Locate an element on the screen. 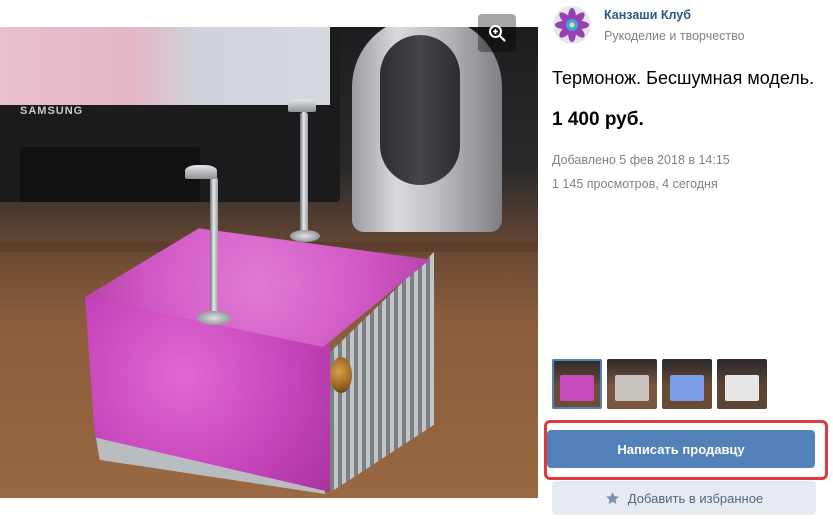 The height and width of the screenshot is (524, 833). shop-header: Канзаши Клуб Рукоделие и творчество is located at coordinates (649, 25).